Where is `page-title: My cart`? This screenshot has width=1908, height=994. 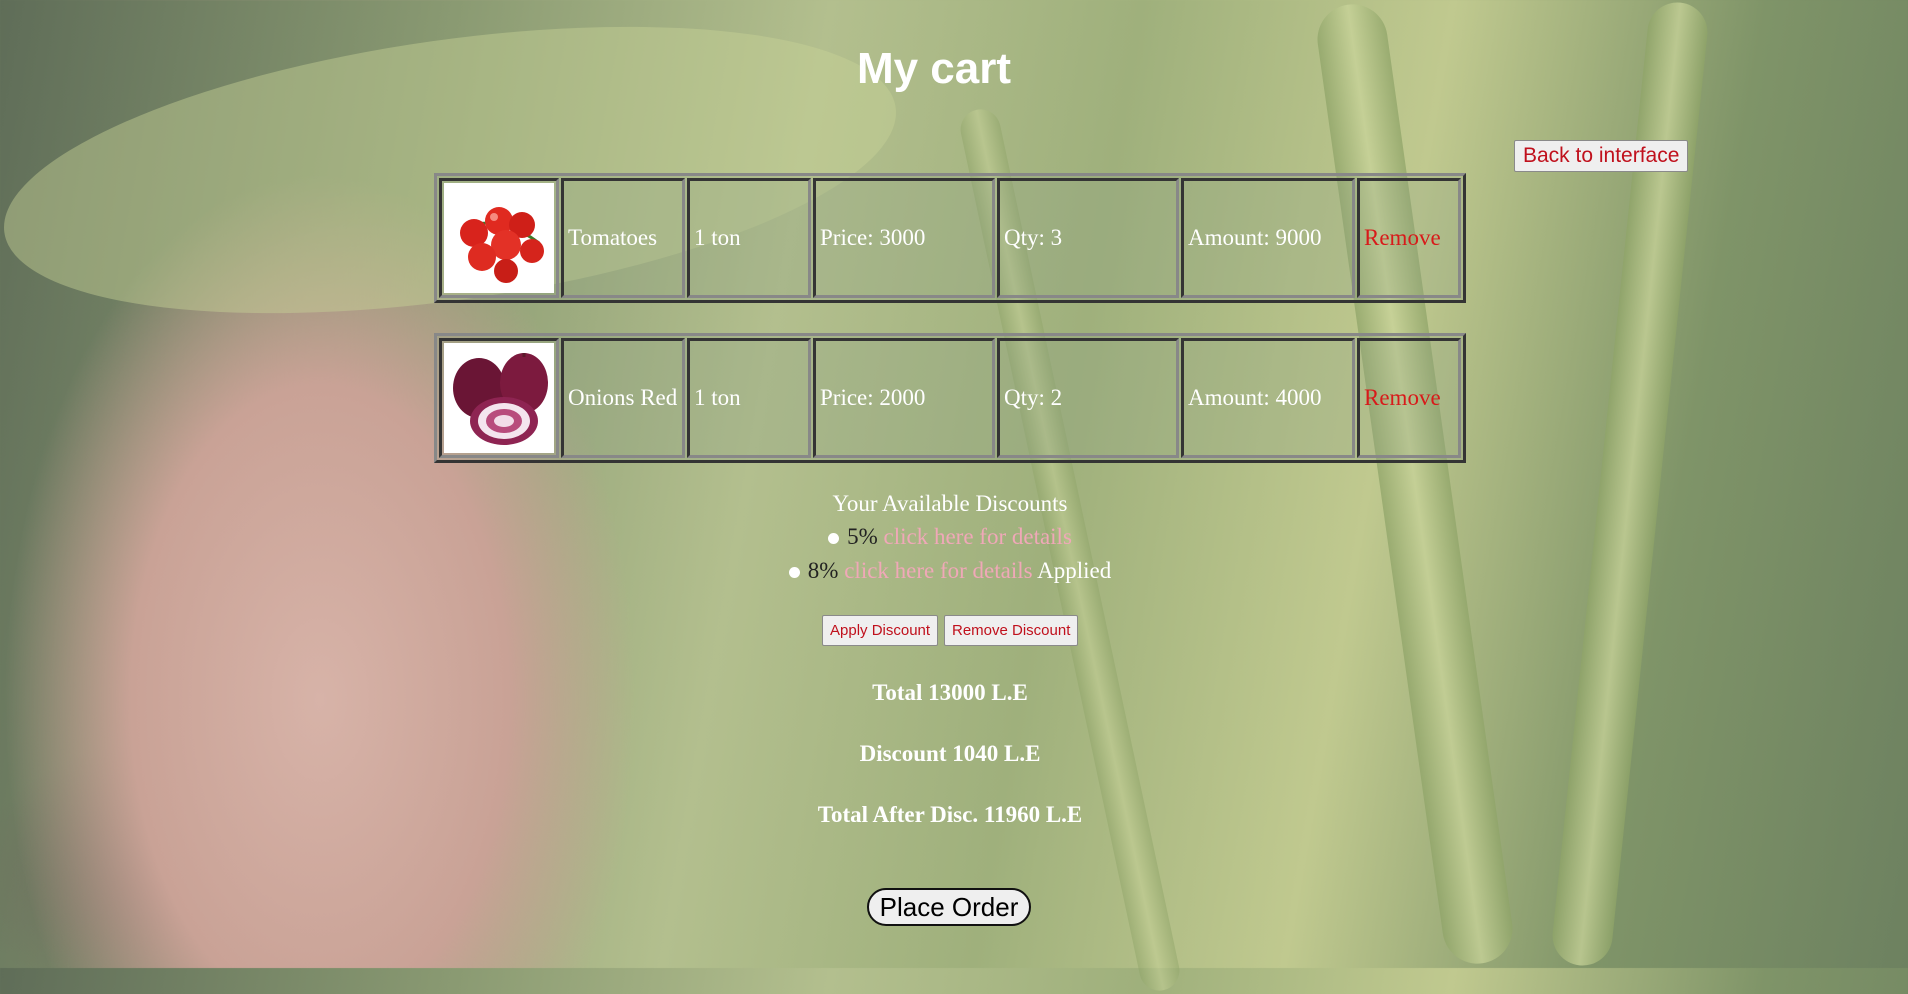
page-title: My cart is located at coordinates (934, 68).